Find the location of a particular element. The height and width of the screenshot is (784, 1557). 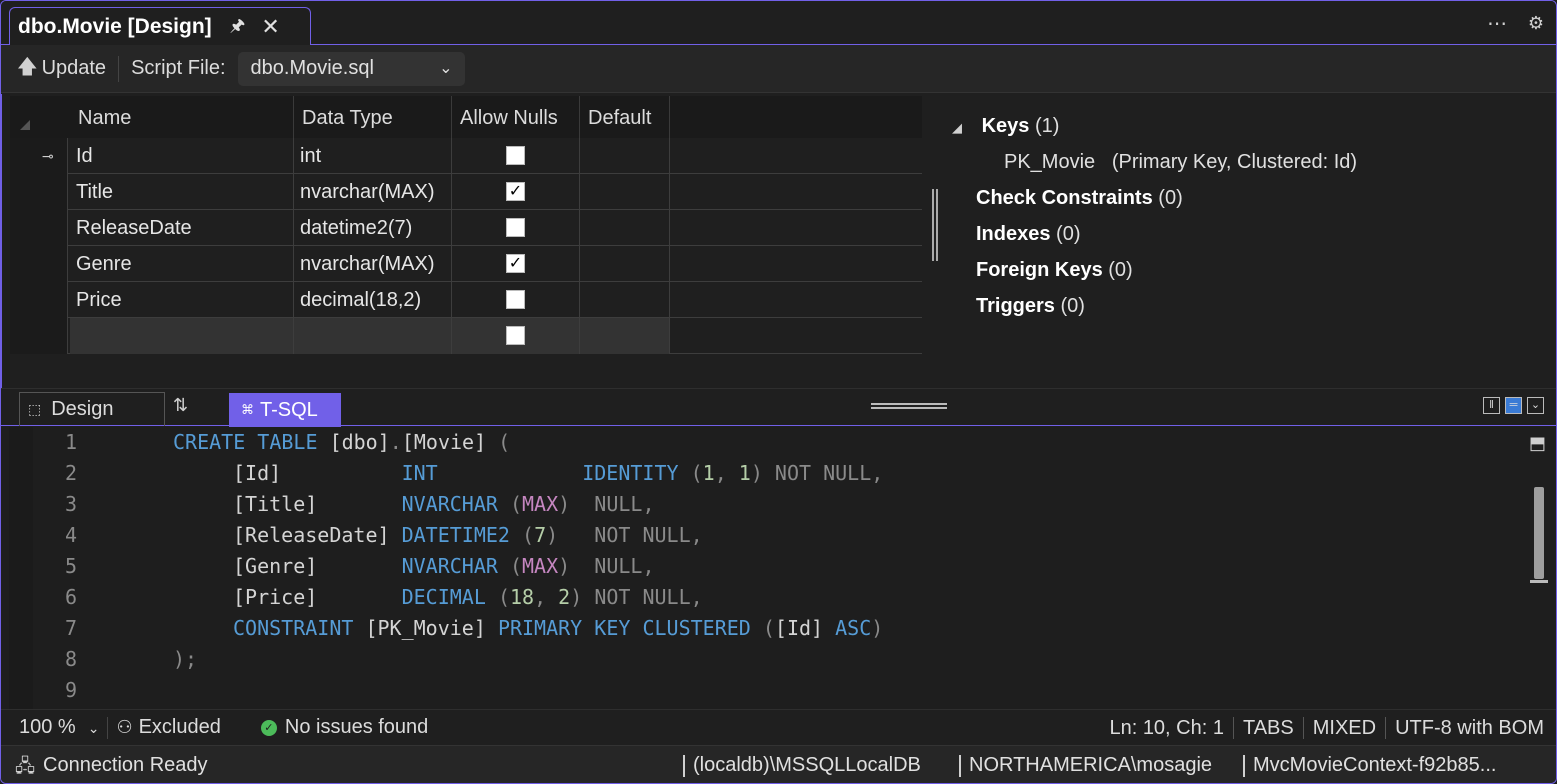

tab-tsql: ⌘ T-SQL is located at coordinates (285, 410).